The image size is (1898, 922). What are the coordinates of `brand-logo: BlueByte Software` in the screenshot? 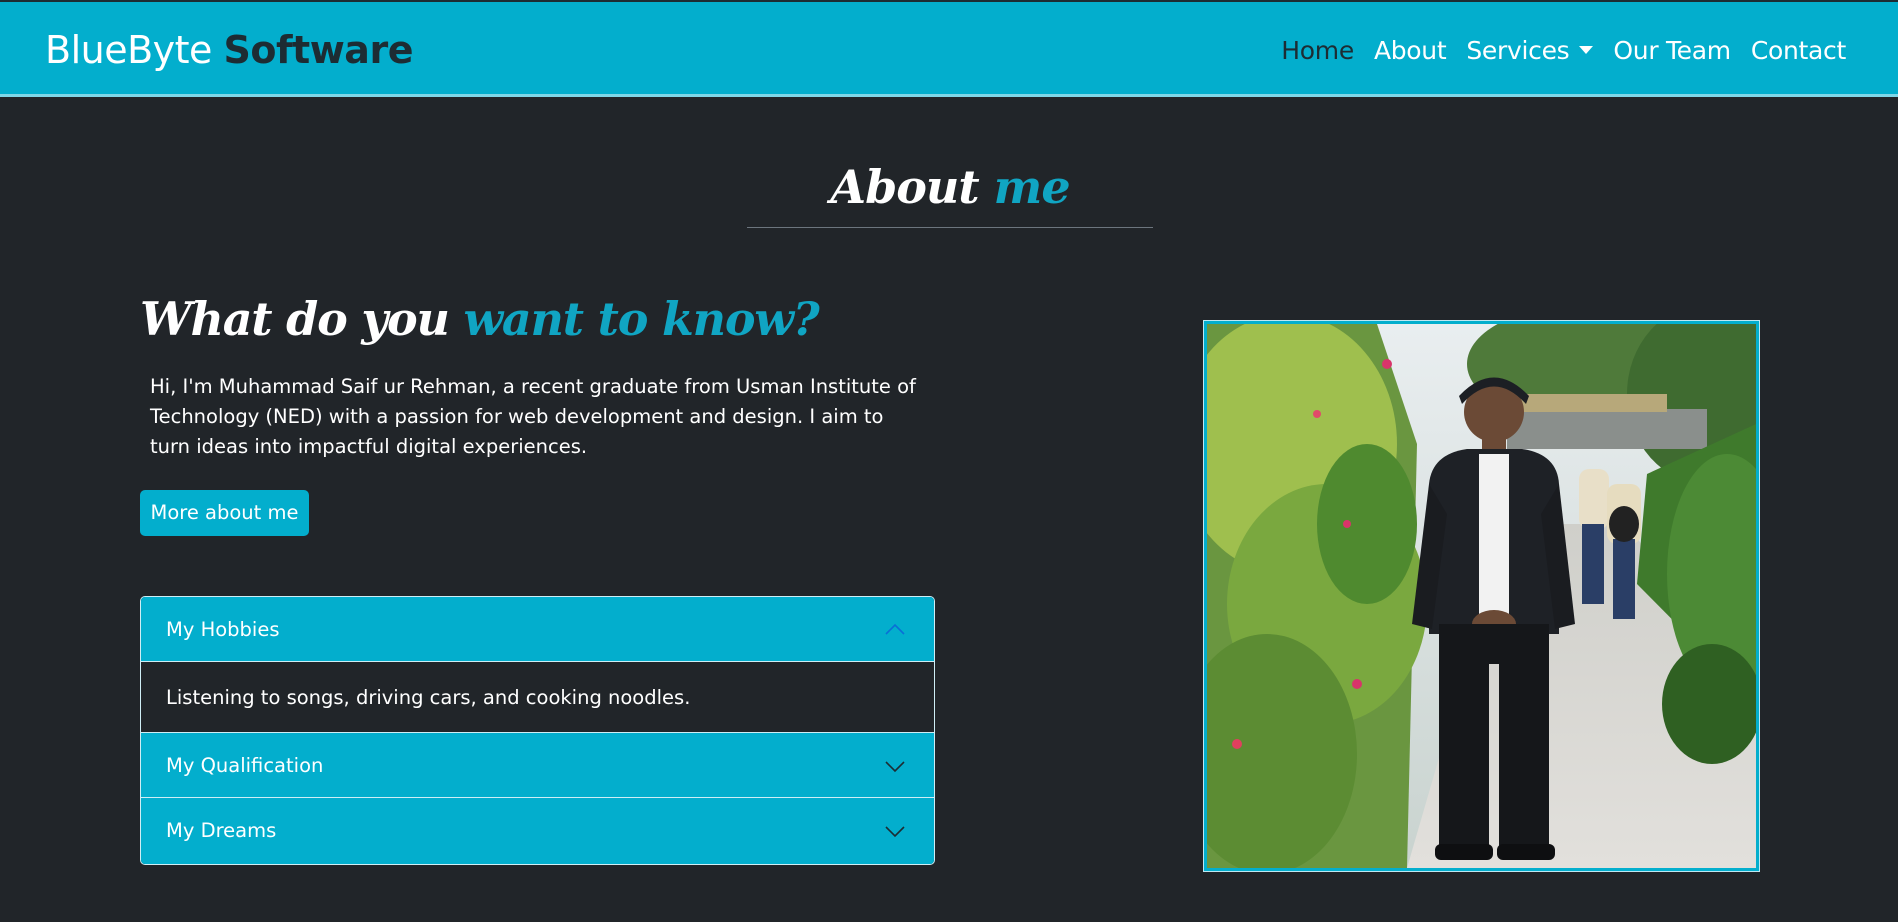 It's located at (229, 50).